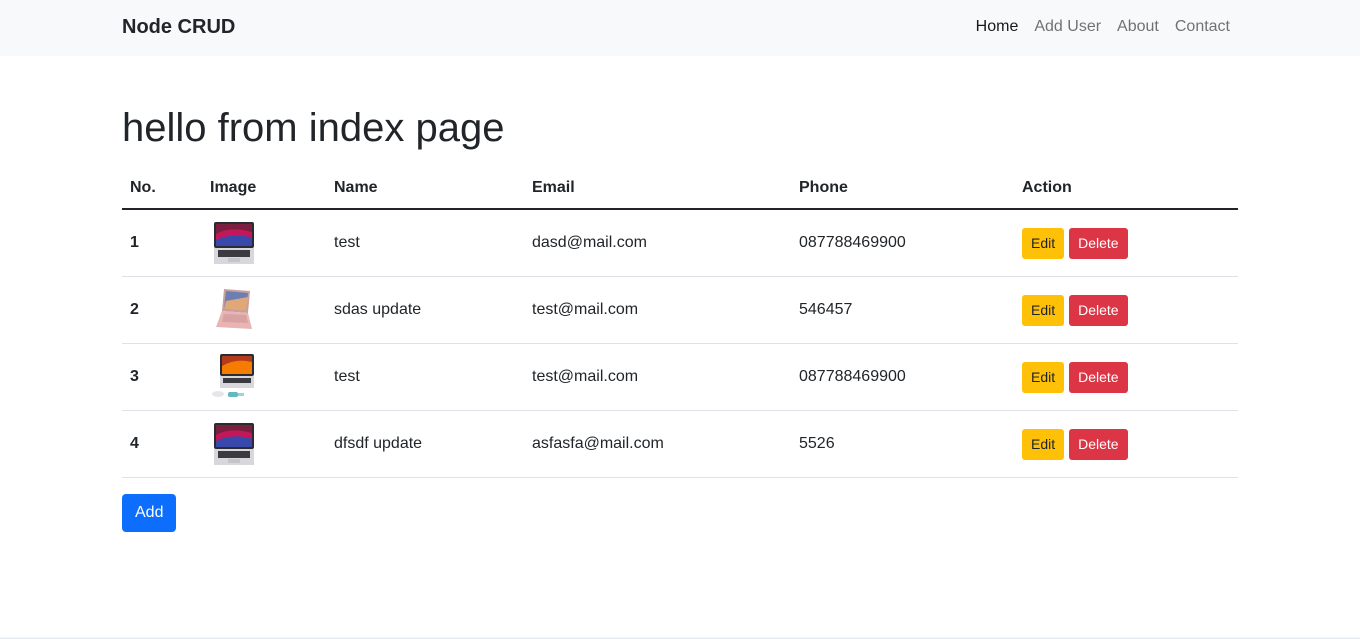  What do you see at coordinates (1067, 27) in the screenshot?
I see `nav-link-add-user: Add User` at bounding box center [1067, 27].